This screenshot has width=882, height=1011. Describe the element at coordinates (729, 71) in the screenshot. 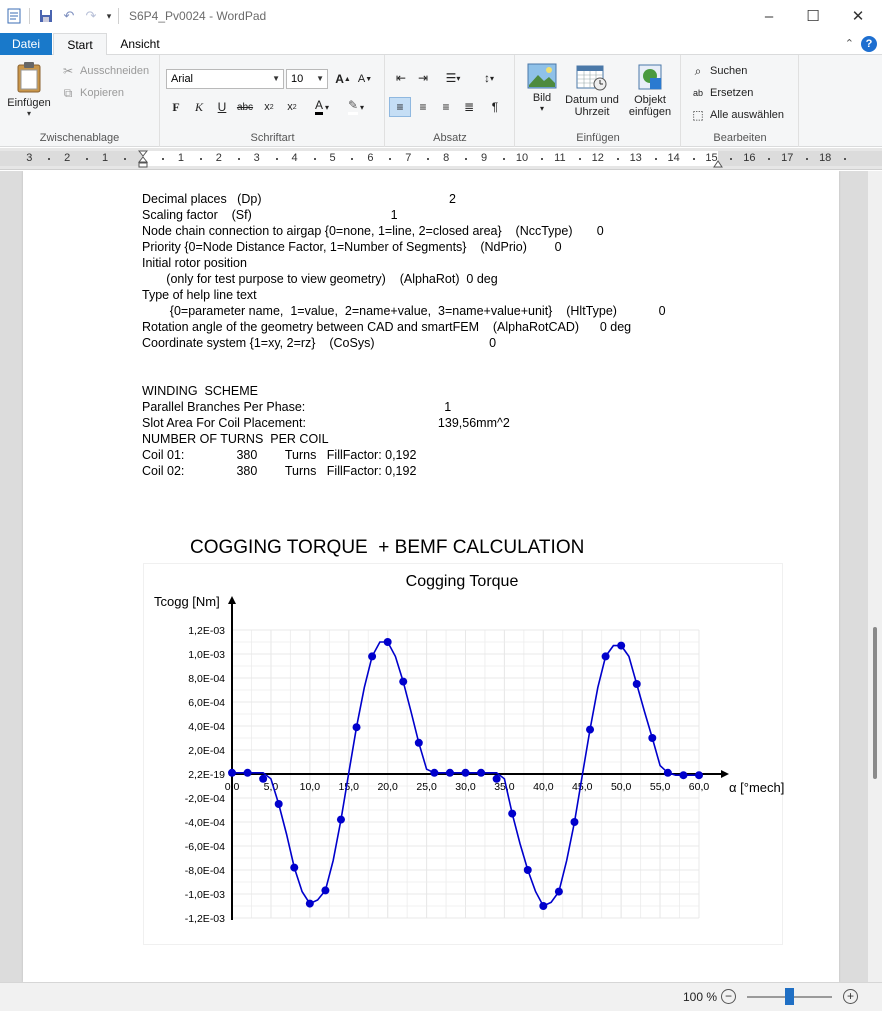

I see `find-label: Suchen` at that location.